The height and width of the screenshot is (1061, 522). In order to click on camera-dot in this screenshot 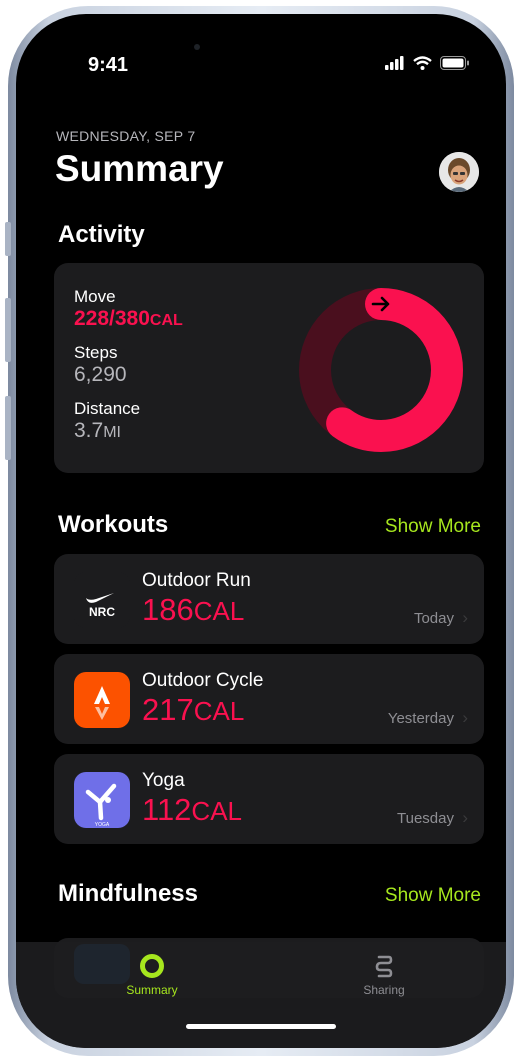, I will do `click(197, 47)`.